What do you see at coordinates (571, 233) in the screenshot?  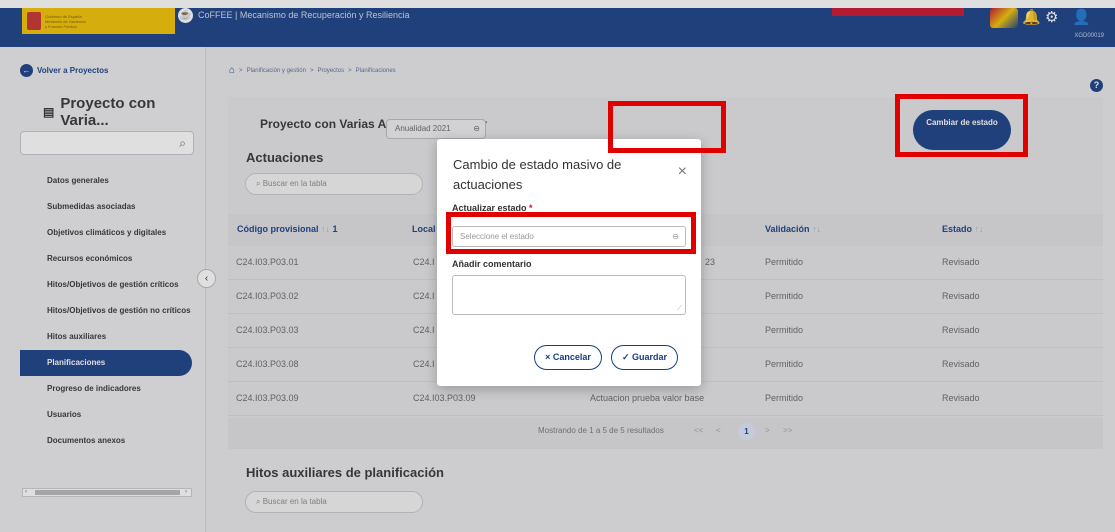 I see `state-select-highlight-frame` at bounding box center [571, 233].